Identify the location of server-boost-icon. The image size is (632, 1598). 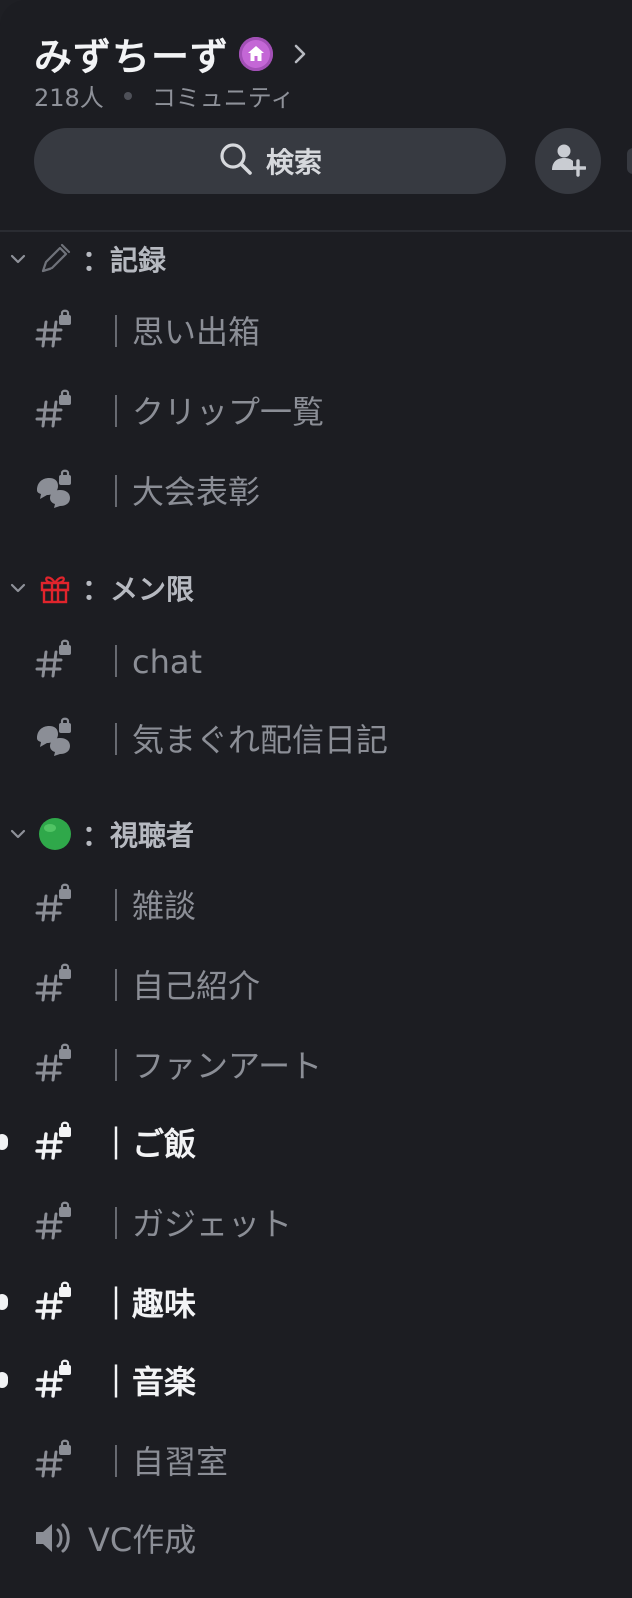
(256, 53).